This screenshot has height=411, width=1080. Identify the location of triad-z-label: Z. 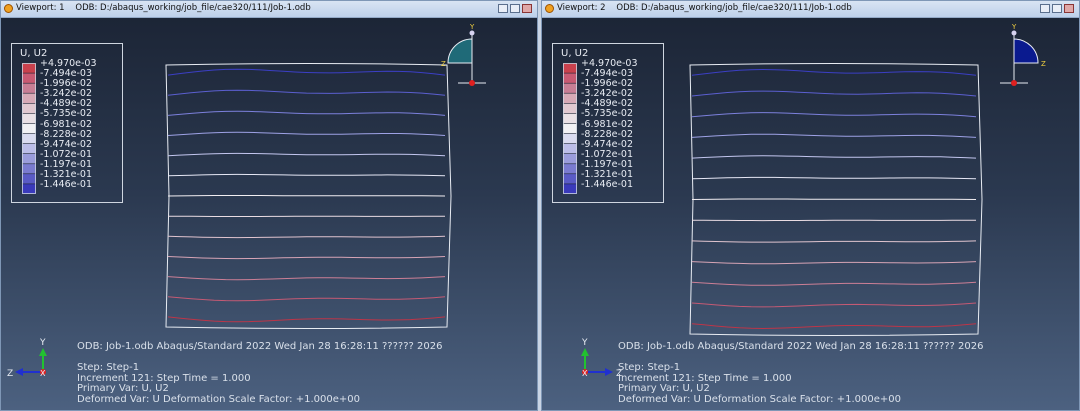
(10, 374).